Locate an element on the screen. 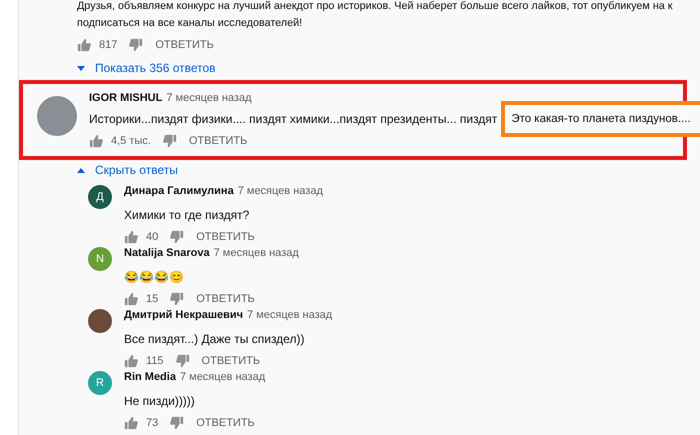  reply-text: Не пизди))))) is located at coordinates (160, 401).